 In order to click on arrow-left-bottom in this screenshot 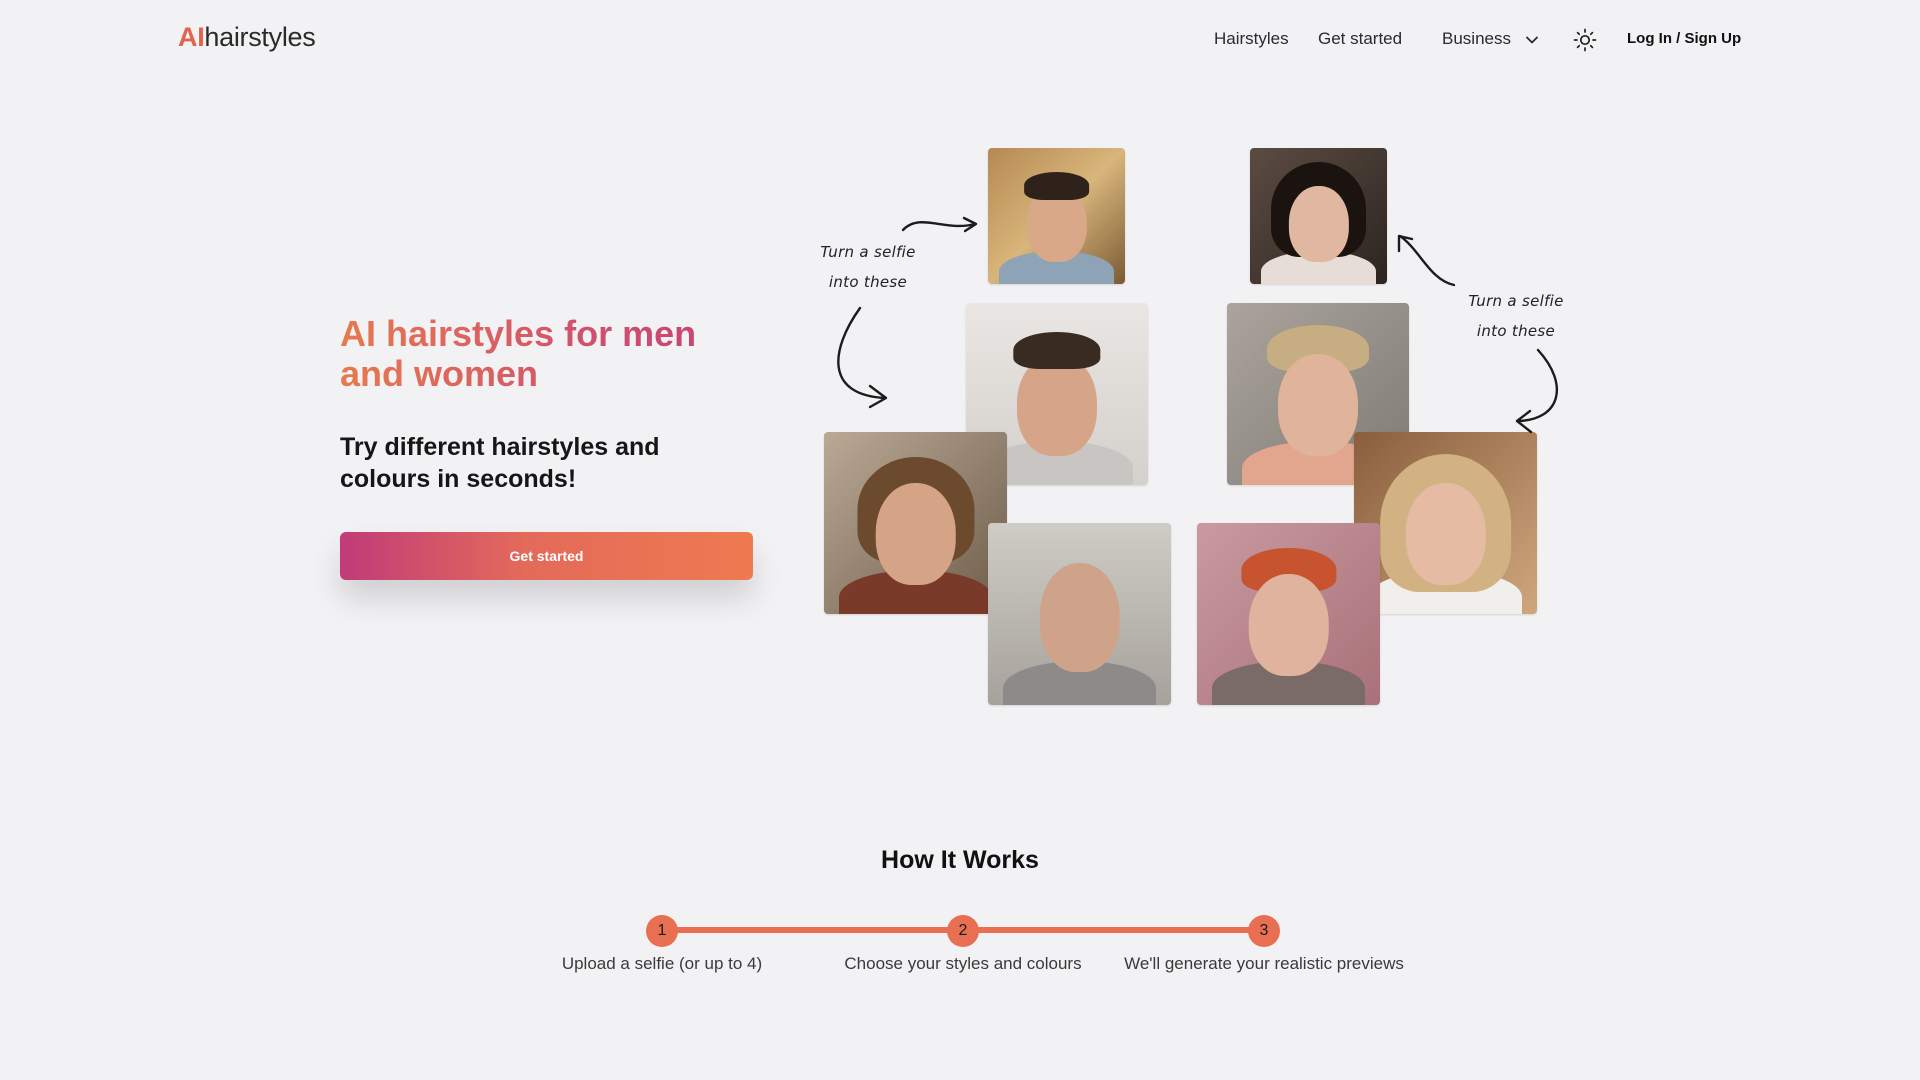, I will do `click(862, 353)`.